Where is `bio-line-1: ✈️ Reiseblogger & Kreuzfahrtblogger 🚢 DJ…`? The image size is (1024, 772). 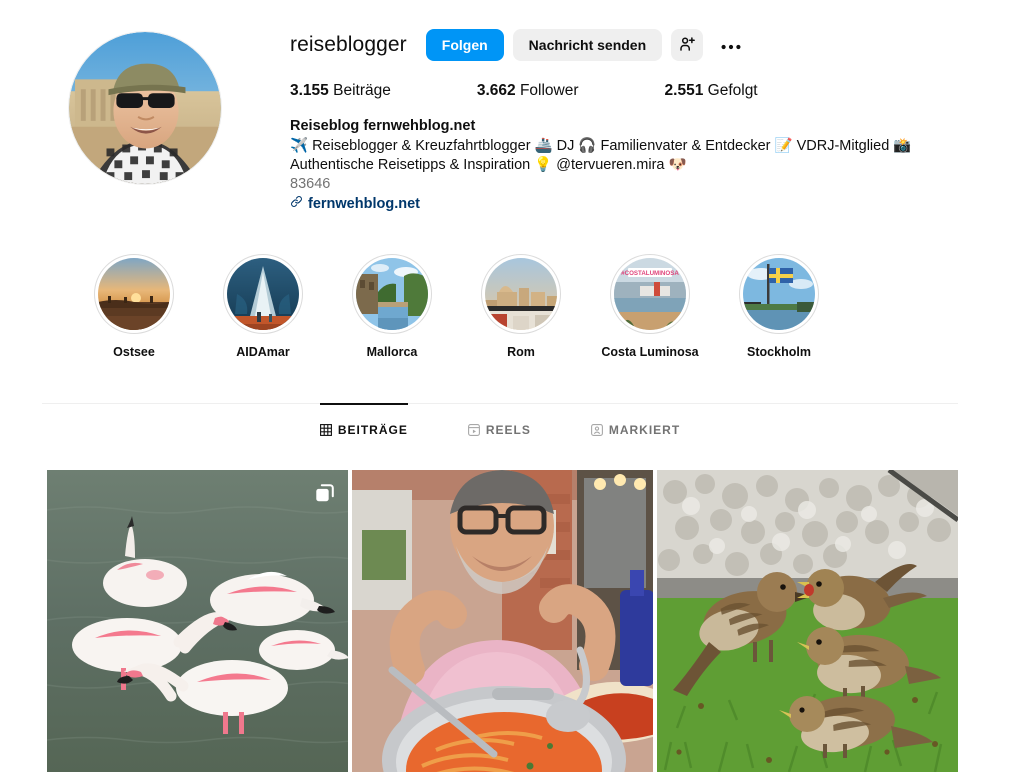
bio-line-1: ✈️ Reiseblogger & Kreuzfahrtblogger 🚢 DJ… is located at coordinates (601, 146).